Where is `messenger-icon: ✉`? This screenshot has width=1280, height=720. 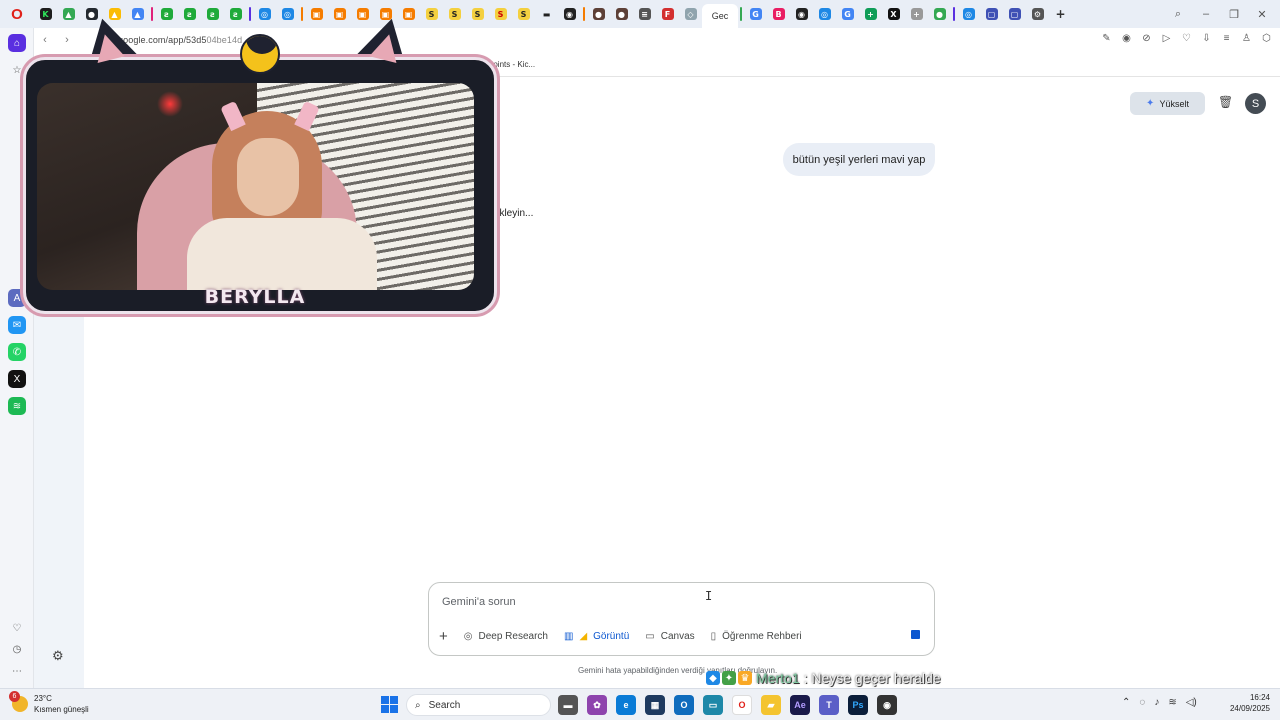
messenger-icon: ✉ is located at coordinates (17, 325).